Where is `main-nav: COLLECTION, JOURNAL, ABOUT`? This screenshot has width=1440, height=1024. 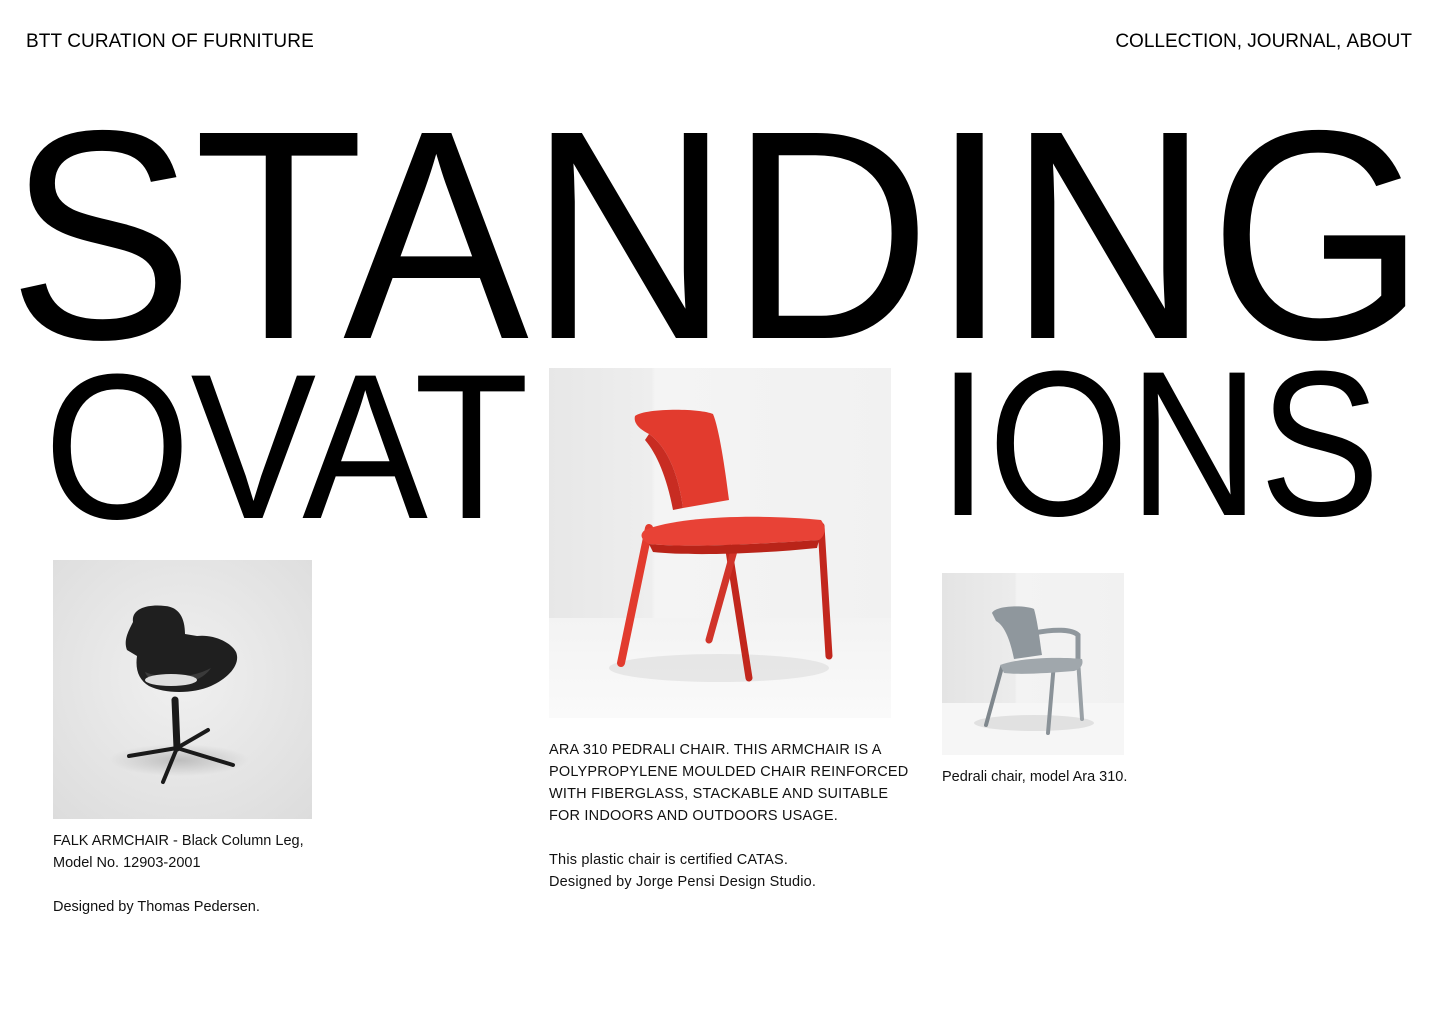
main-nav: COLLECTION, JOURNAL, ABOUT is located at coordinates (1263, 42).